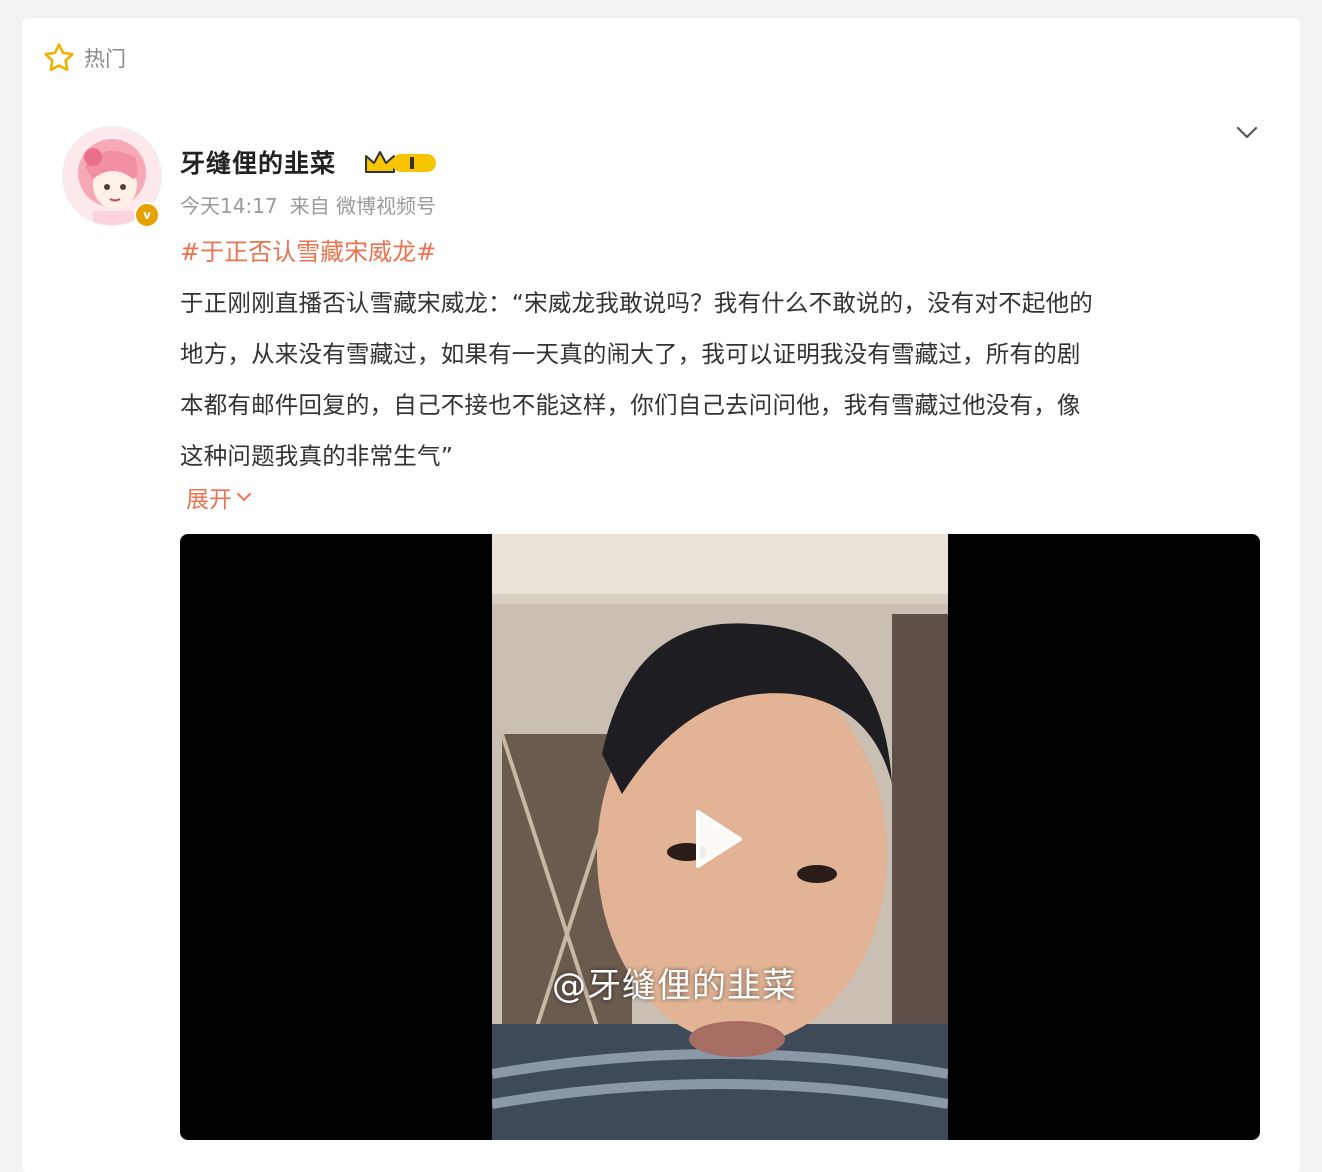 The image size is (1322, 1172). I want to click on expand-button: 展开, so click(219, 497).